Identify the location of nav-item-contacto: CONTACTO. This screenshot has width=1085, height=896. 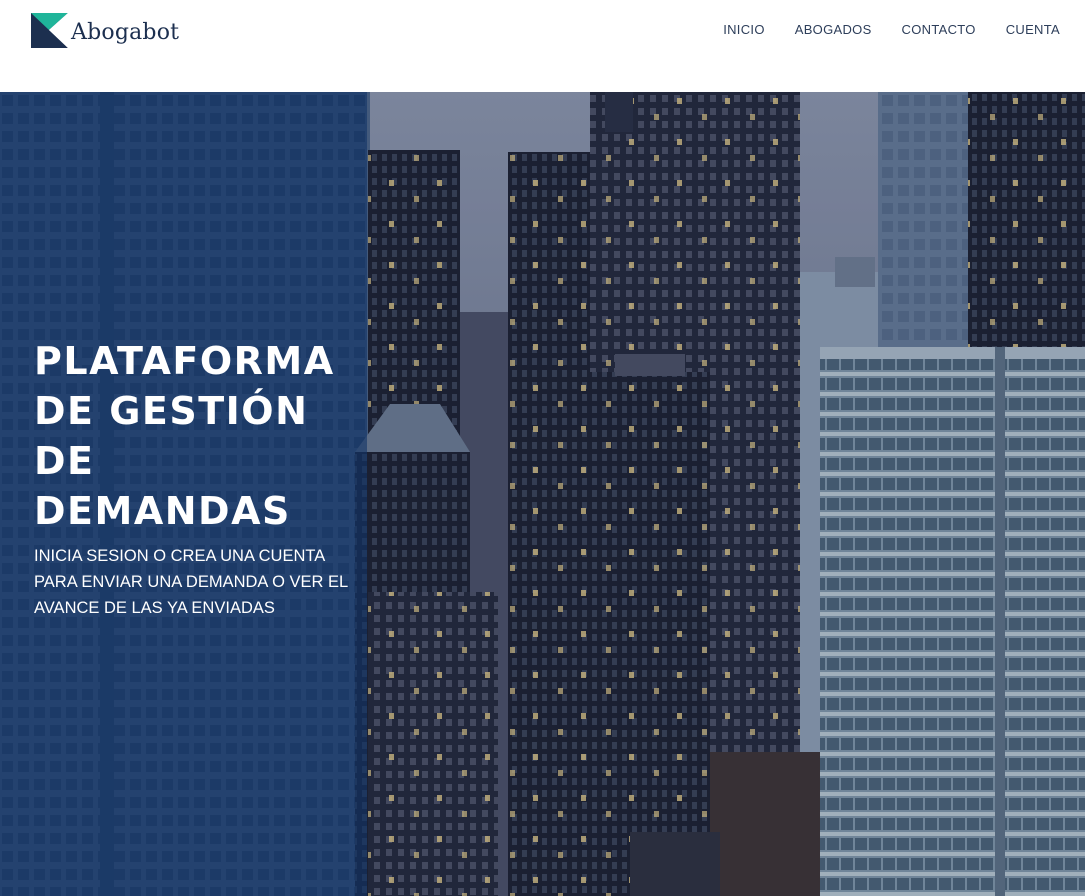
(939, 29).